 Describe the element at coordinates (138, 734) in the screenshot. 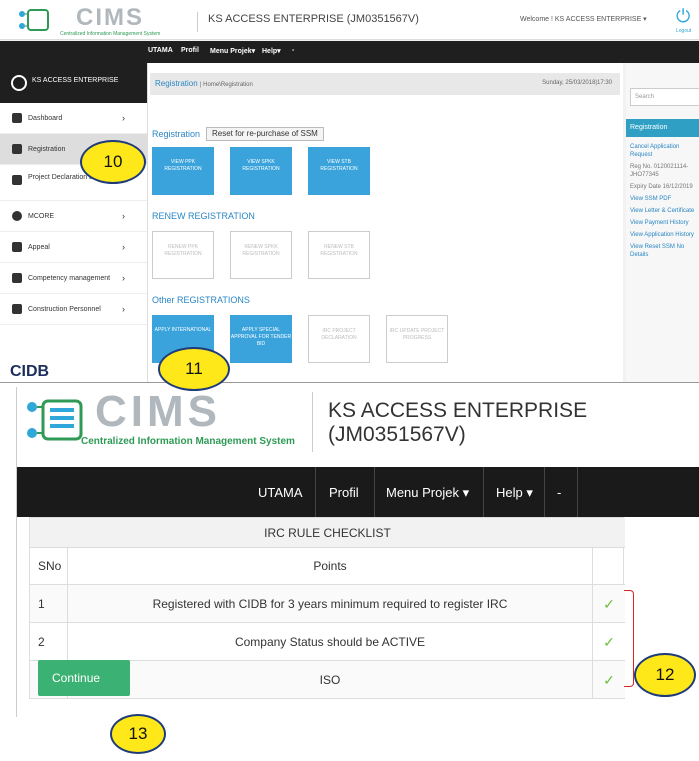

I see `callout-13: 13` at that location.